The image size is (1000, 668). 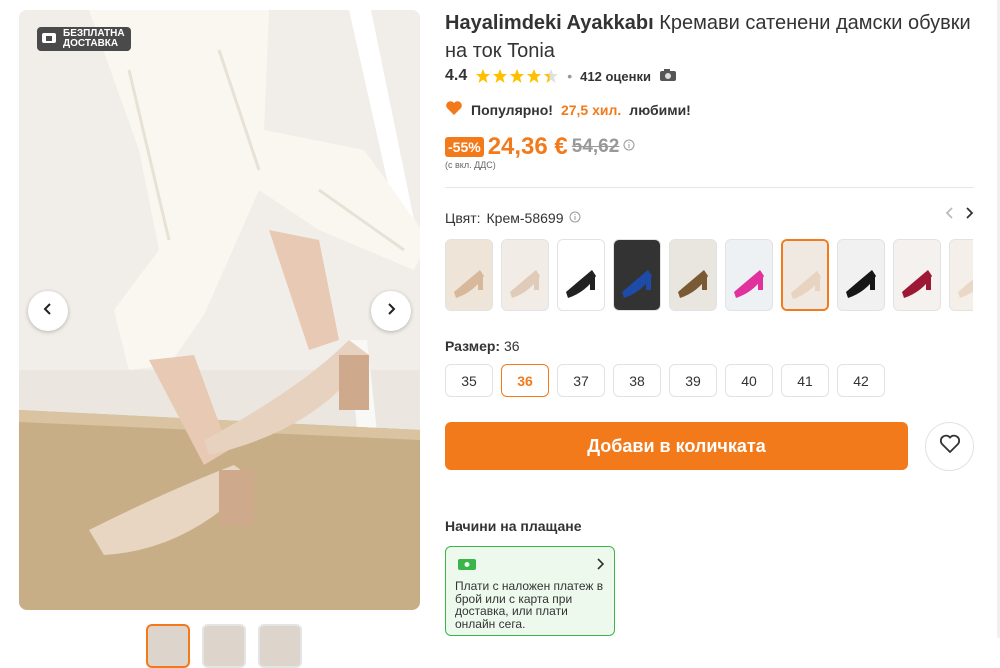 I want to click on color-prev-button, so click(x=950, y=215).